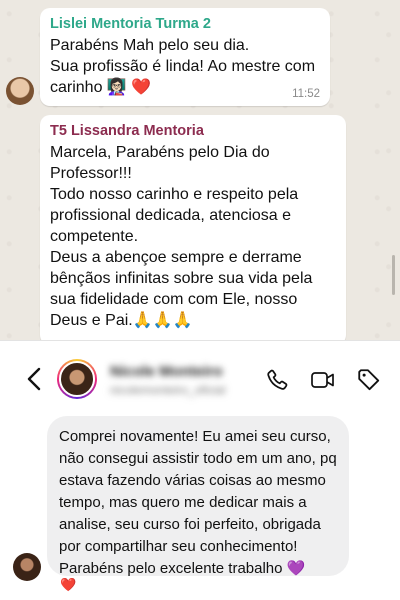 This screenshot has width=400, height=600. I want to click on video-camera-icon, so click(323, 380).